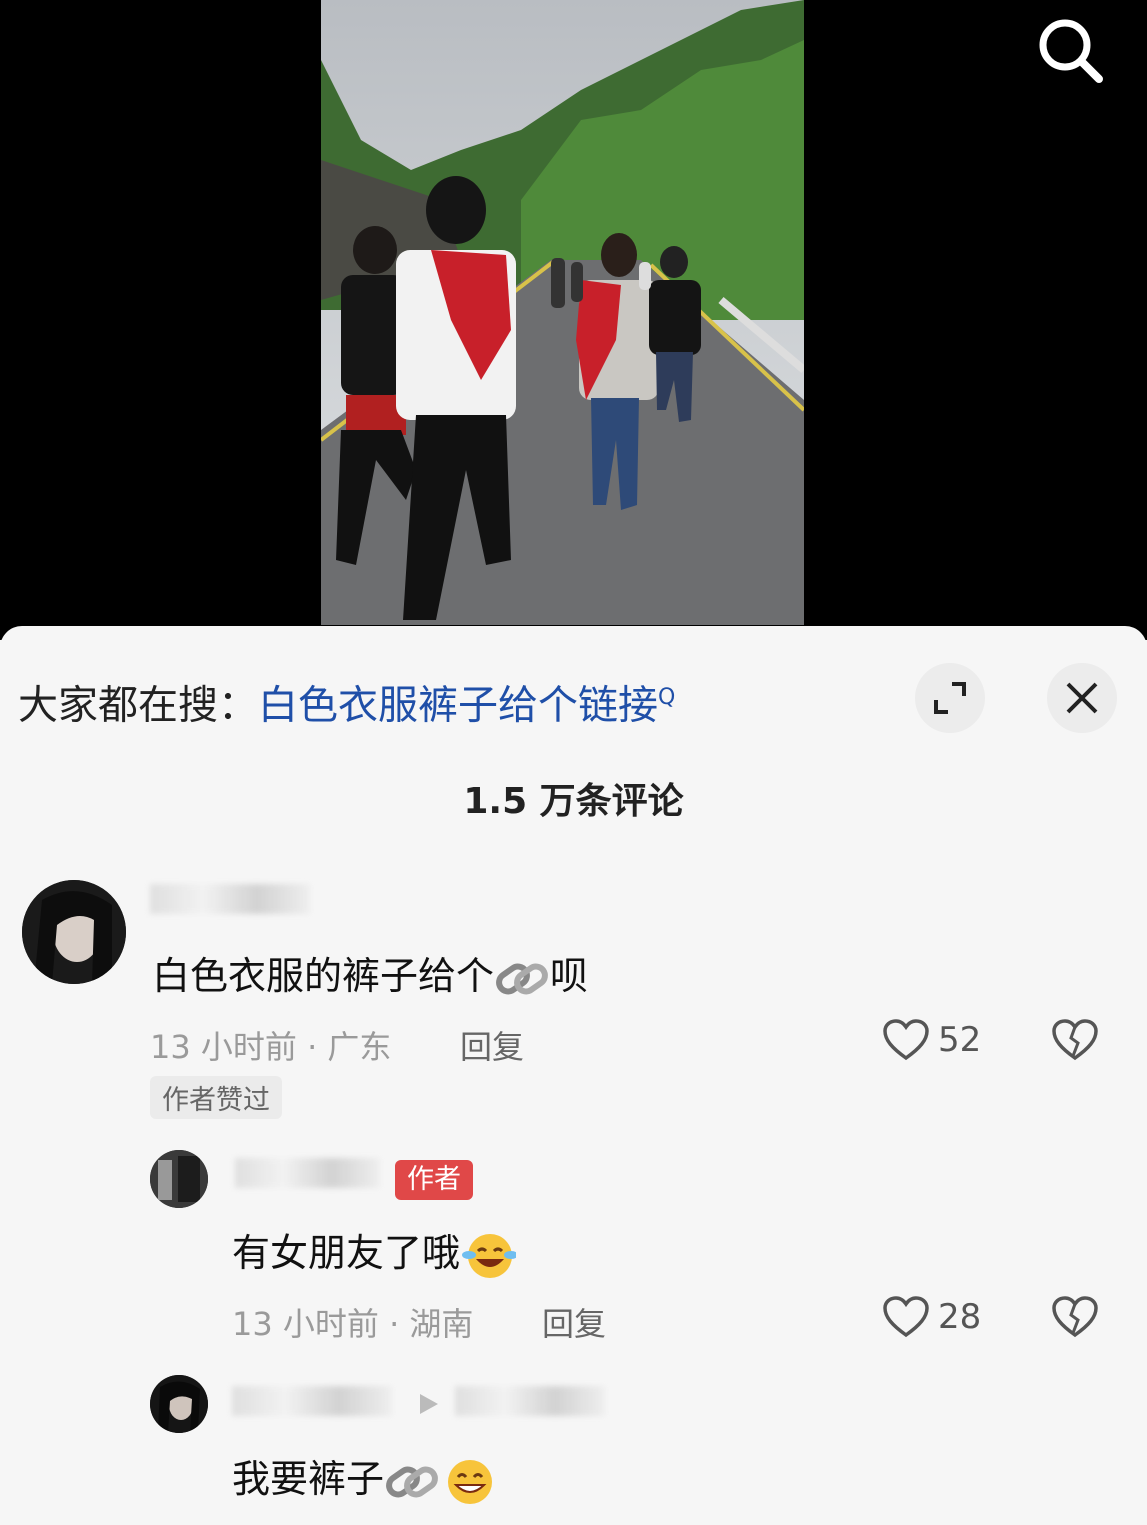 The image size is (1147, 1525). What do you see at coordinates (931, 1040) in the screenshot?
I see `like-button: 52` at bounding box center [931, 1040].